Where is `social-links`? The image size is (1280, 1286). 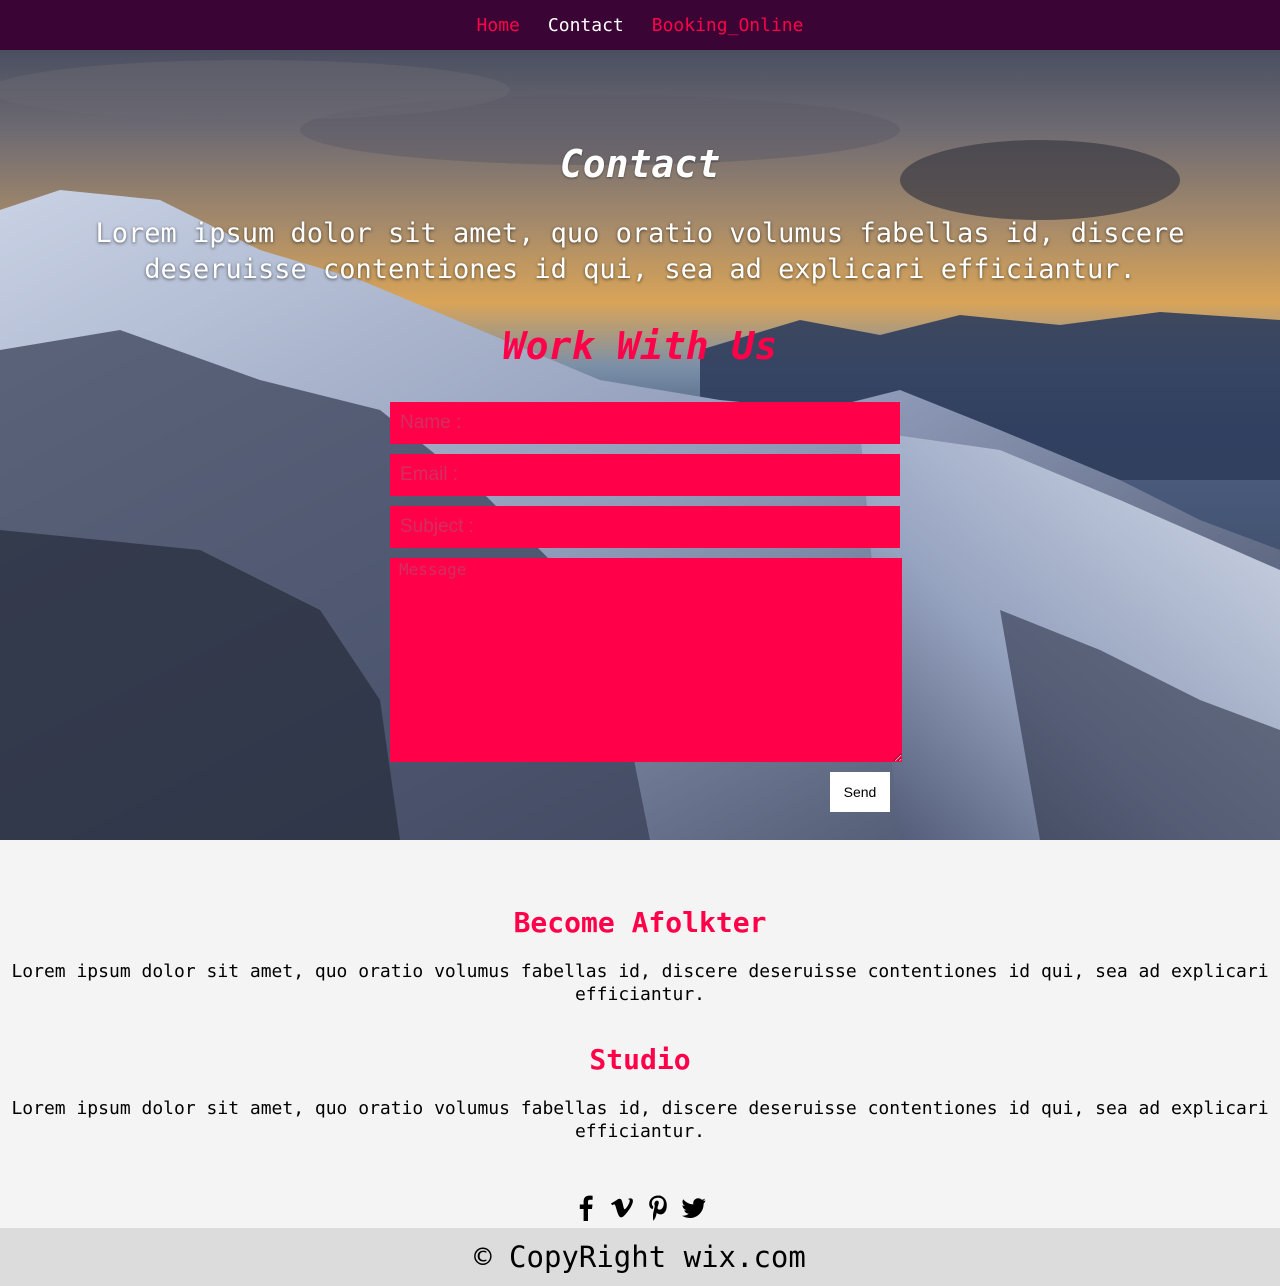
social-links is located at coordinates (640, 1208).